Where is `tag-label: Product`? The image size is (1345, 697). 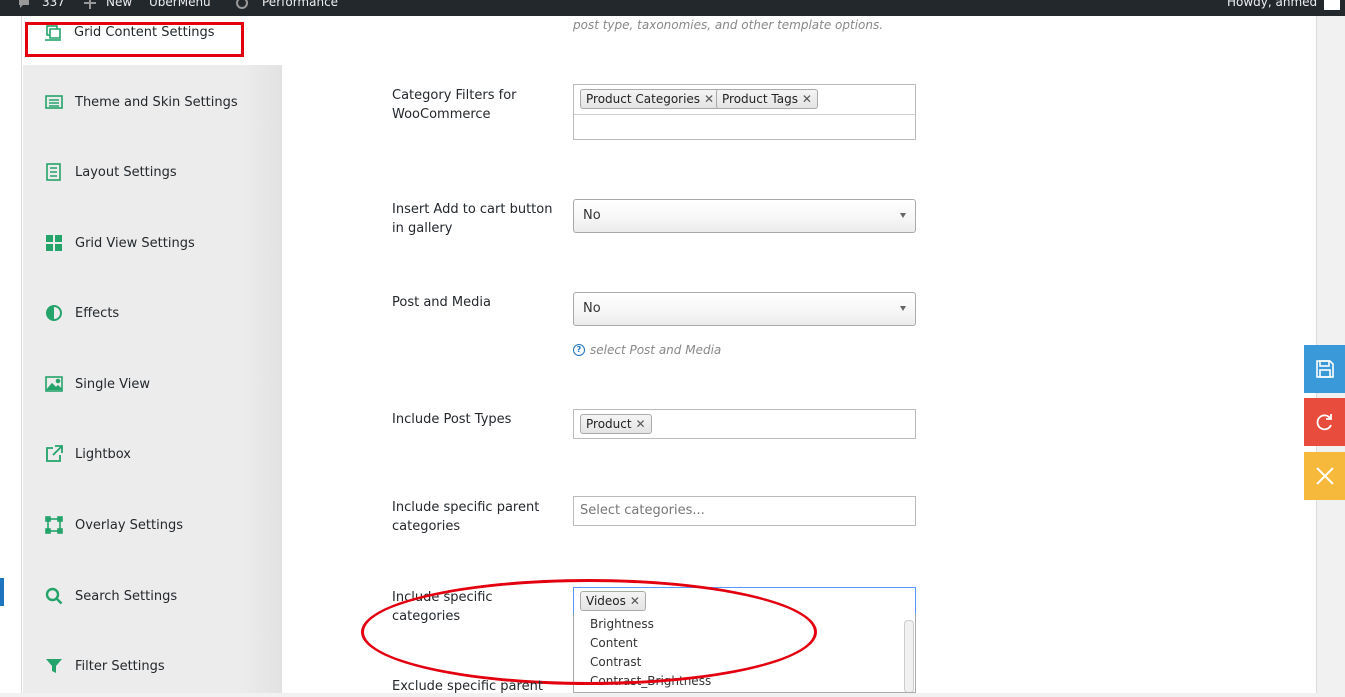
tag-label: Product is located at coordinates (609, 424).